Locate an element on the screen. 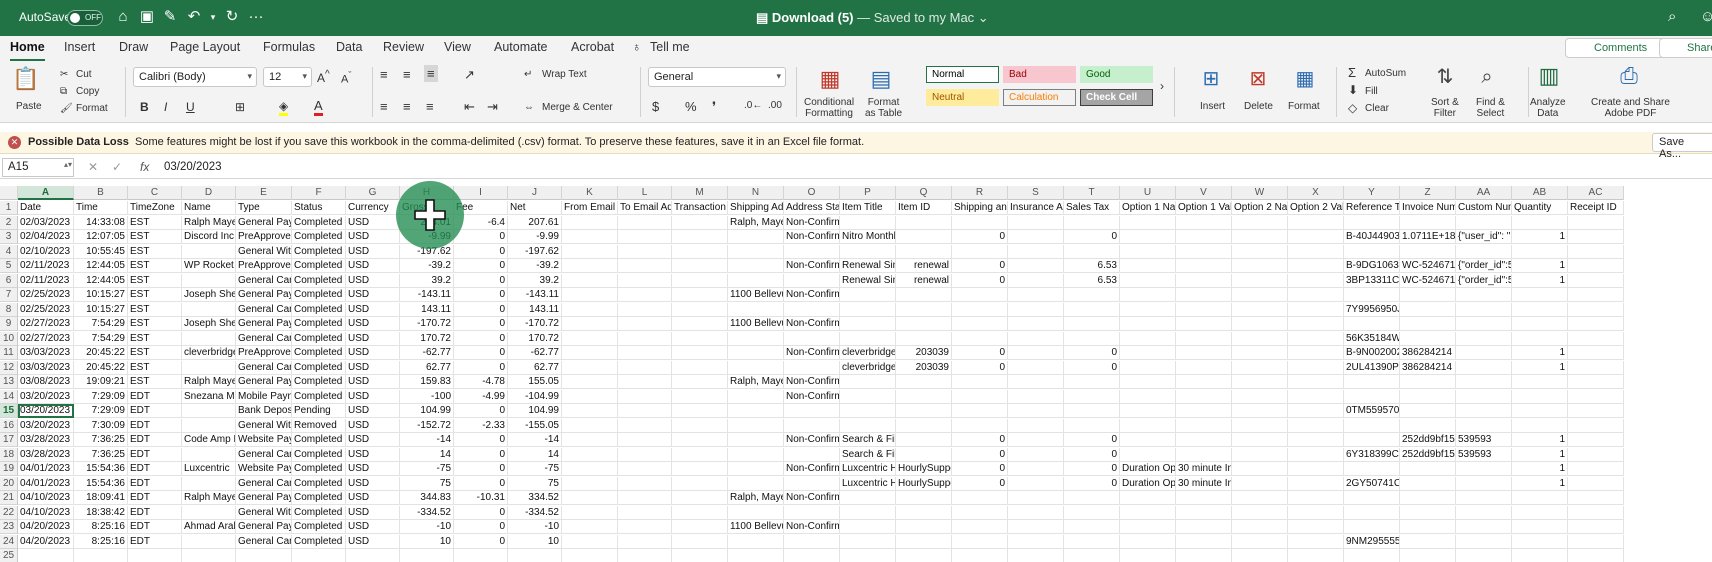 The image size is (1712, 562). paintbrush-icon: 🖌 is located at coordinates (66, 108).